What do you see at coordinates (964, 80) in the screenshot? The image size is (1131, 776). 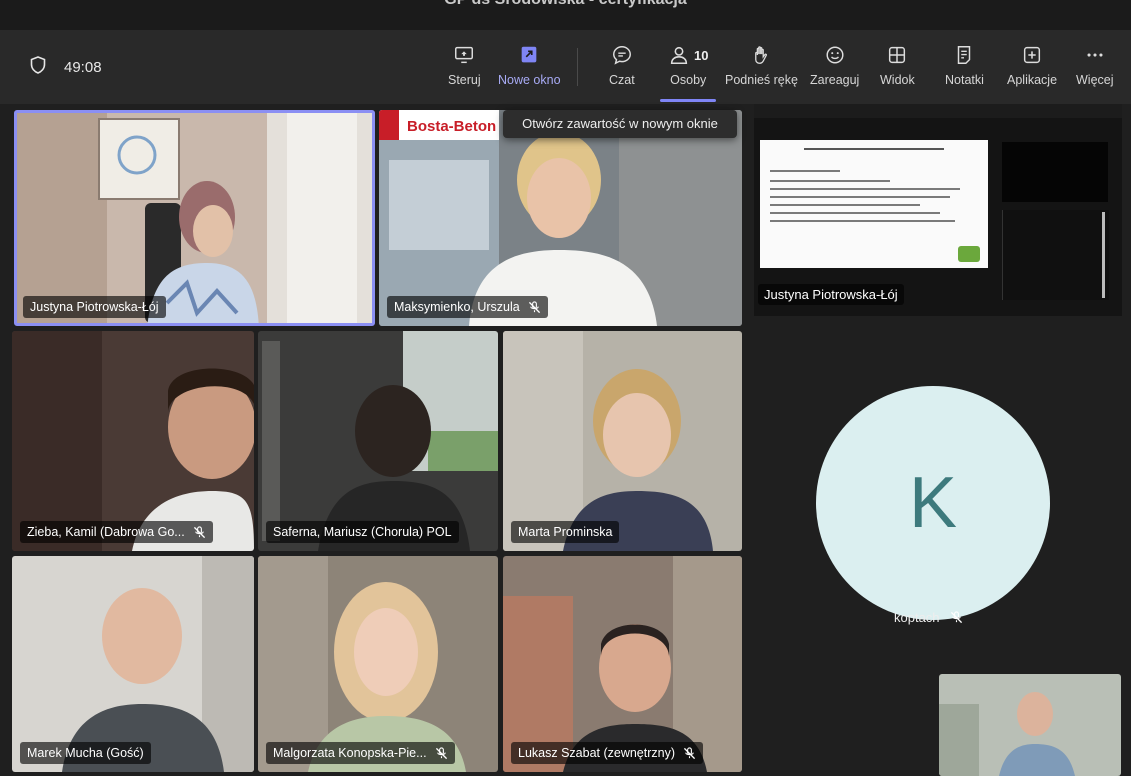 I see `notatki-label: Notatki` at bounding box center [964, 80].